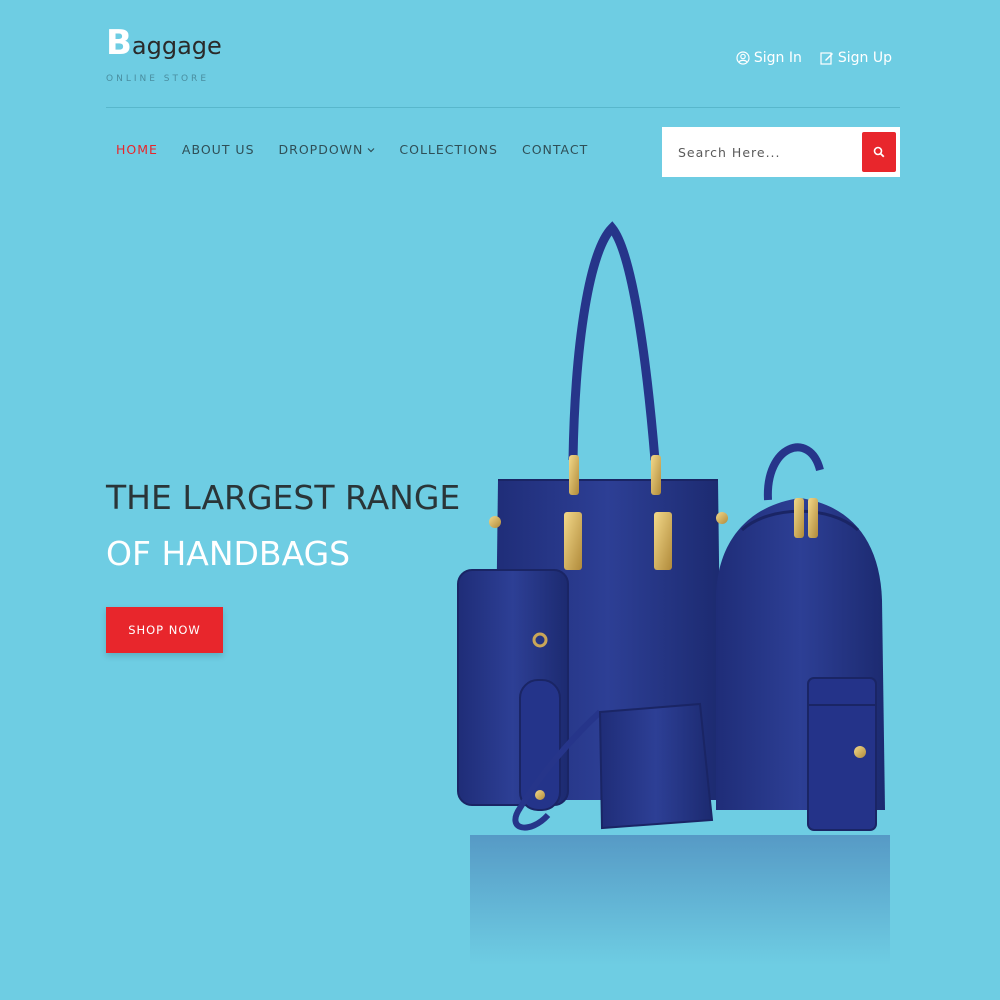 This screenshot has width=1000, height=1000. I want to click on shop-now-button: SHOP NOW, so click(164, 630).